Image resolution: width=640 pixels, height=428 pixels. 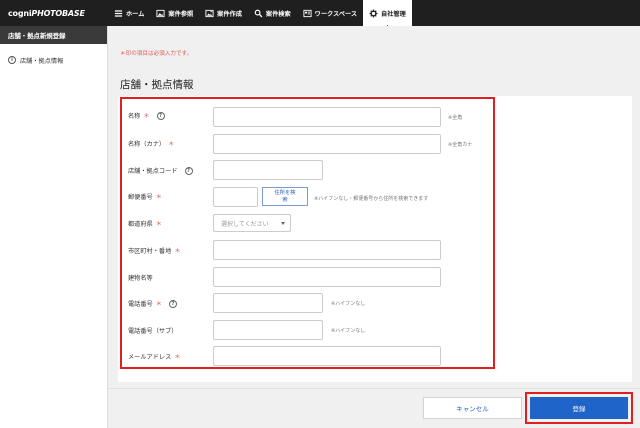 I want to click on store-code-label-text: 店舗・拠点コード, so click(x=153, y=171).